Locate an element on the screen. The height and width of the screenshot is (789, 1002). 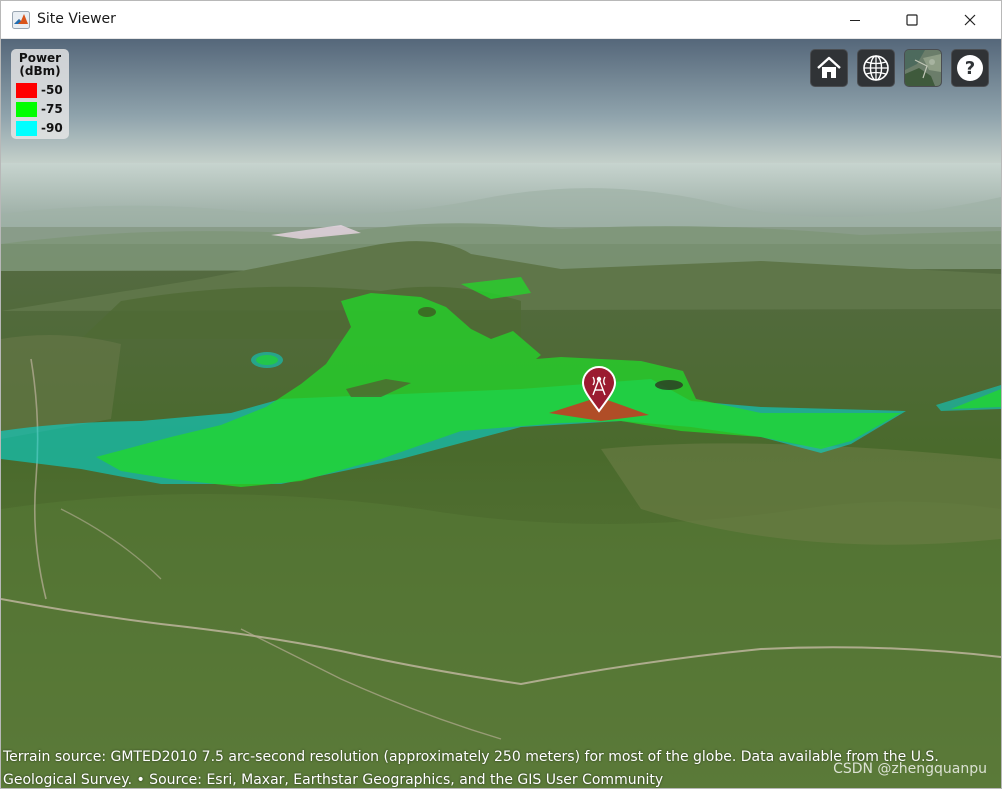
window-title: Site Viewer is located at coordinates (76, 19).